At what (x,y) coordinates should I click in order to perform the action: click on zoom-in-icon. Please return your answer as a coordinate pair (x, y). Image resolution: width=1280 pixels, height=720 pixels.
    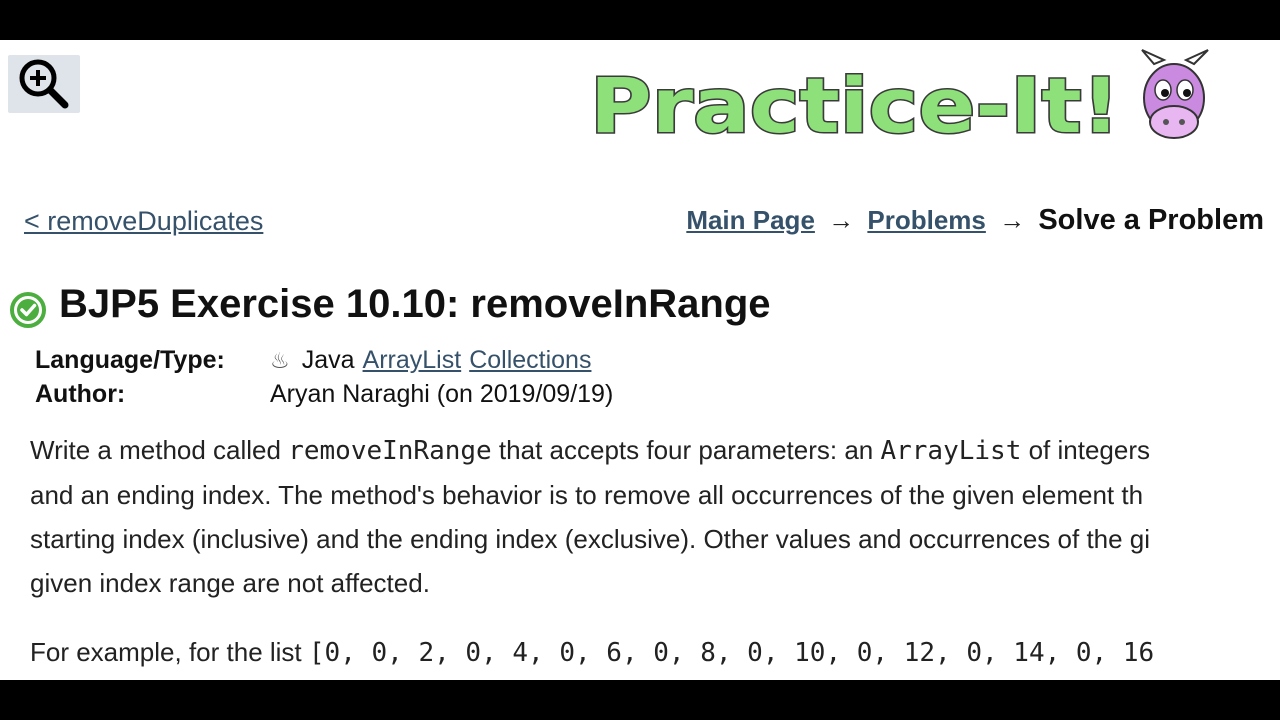
    Looking at the image, I should click on (44, 84).